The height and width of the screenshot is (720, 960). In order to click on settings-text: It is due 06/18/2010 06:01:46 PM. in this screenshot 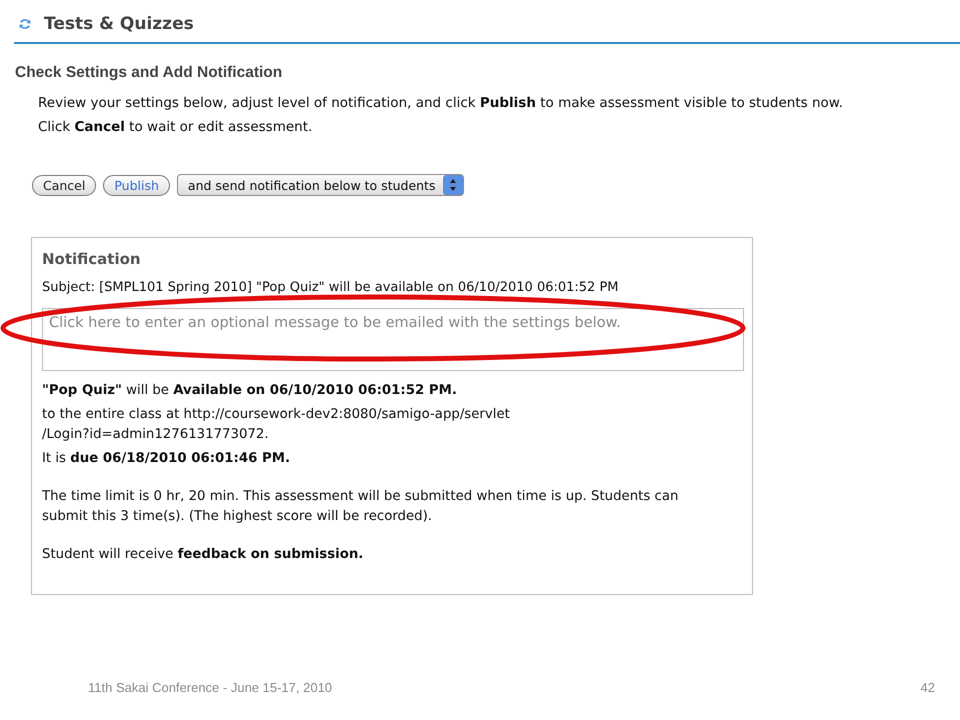, I will do `click(167, 459)`.